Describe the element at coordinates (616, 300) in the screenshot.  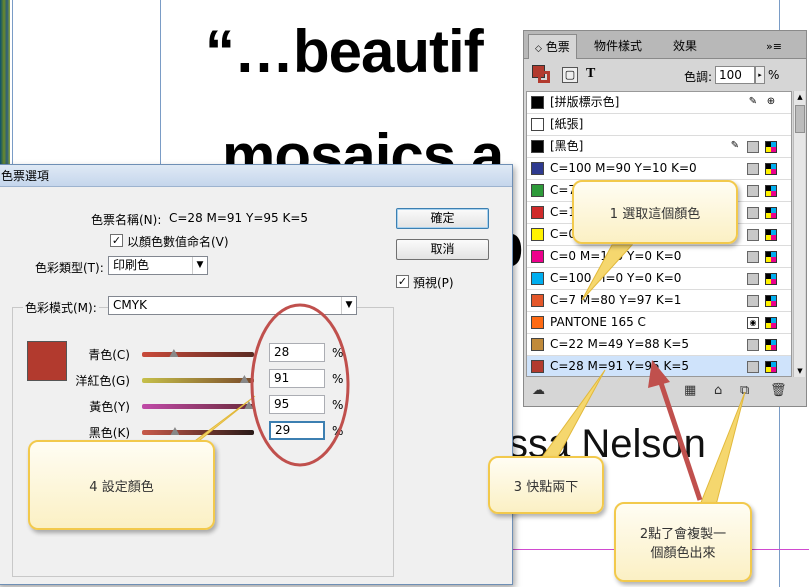
I see `swatch-name: C=7 M=80 Y=97 K=1` at that location.